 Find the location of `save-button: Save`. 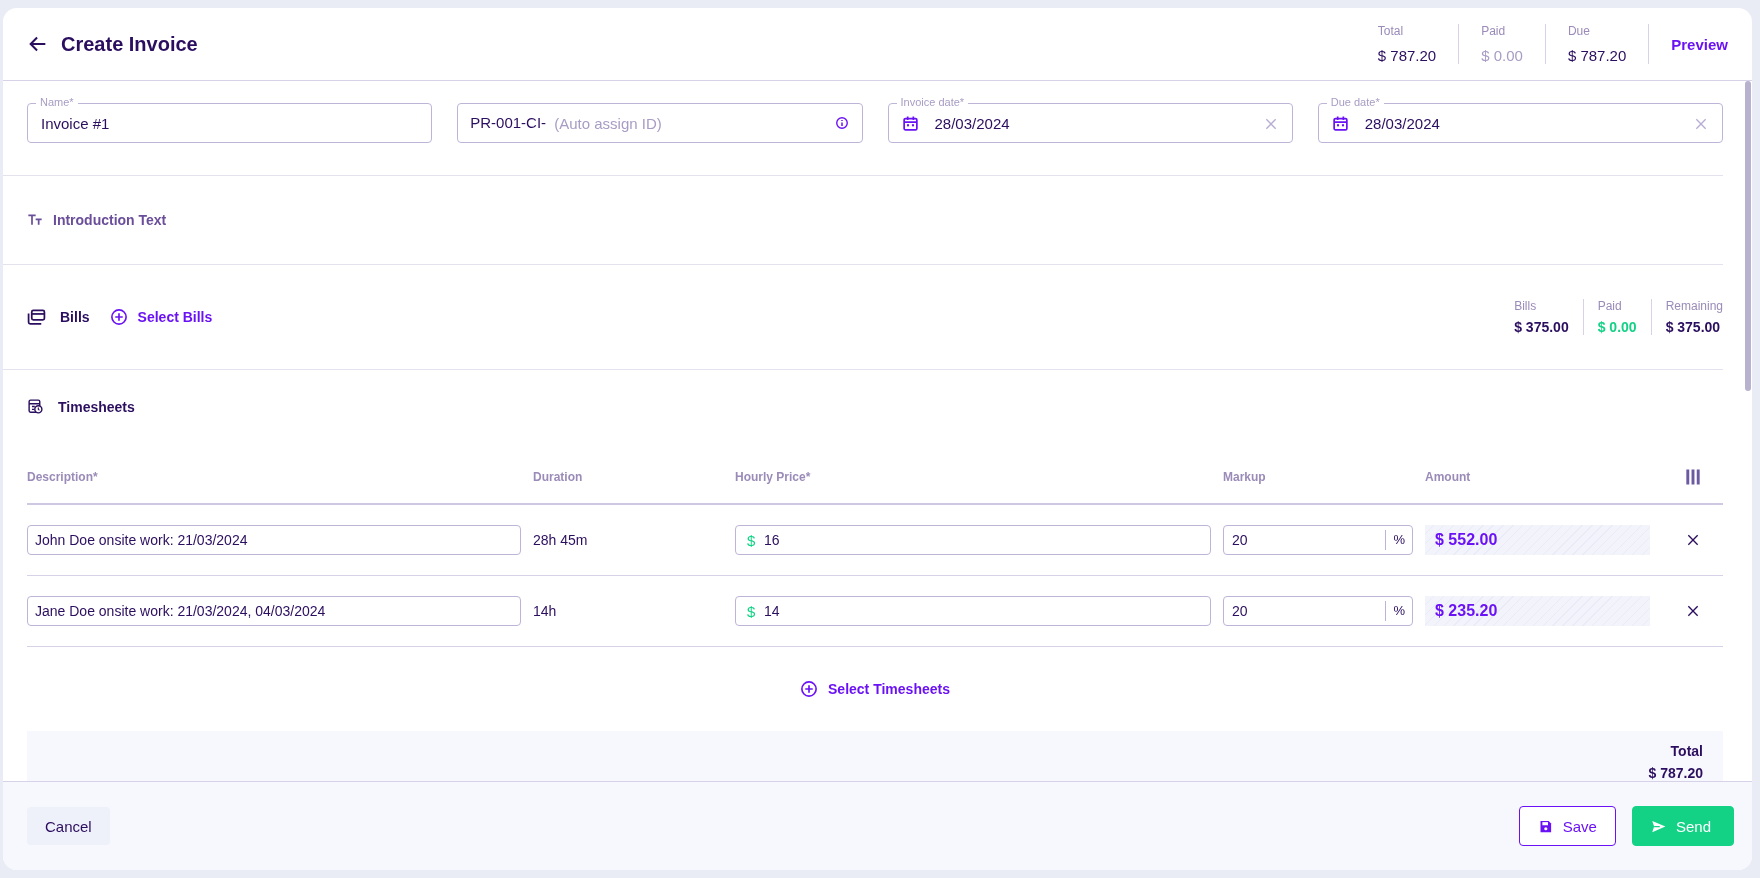

save-button: Save is located at coordinates (1567, 826).